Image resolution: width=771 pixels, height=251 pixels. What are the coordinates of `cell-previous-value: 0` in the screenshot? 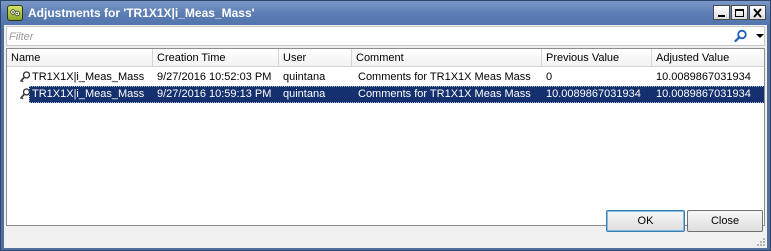 It's located at (549, 77).